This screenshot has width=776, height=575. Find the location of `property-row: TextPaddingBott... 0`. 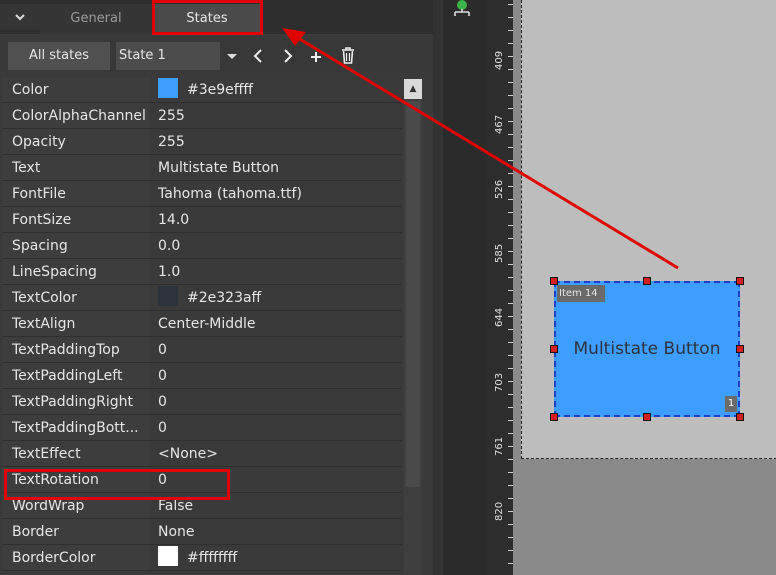

property-row: TextPaddingBott... 0 is located at coordinates (202, 428).